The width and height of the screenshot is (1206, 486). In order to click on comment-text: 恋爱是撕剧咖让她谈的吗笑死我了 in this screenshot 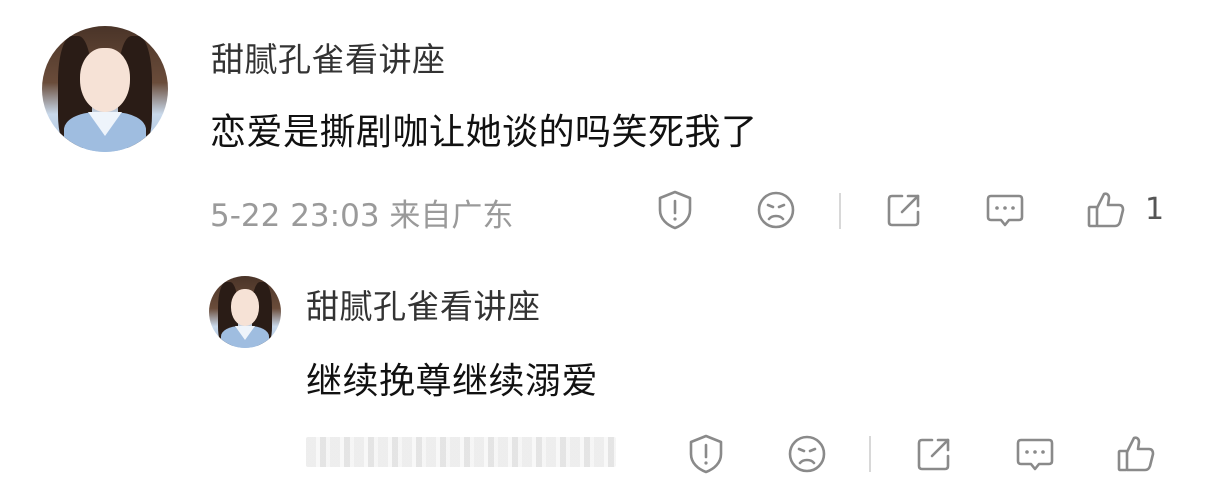, I will do `click(484, 132)`.